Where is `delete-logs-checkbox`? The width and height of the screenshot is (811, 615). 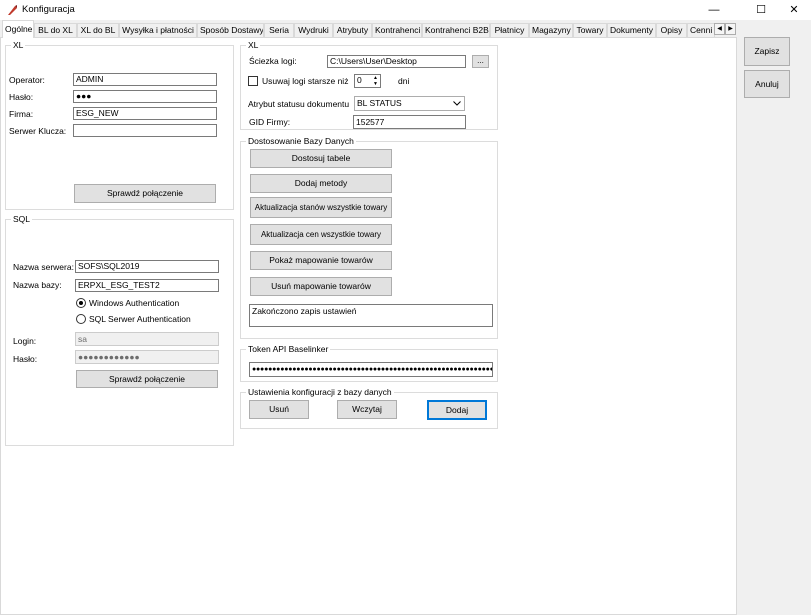
delete-logs-checkbox is located at coordinates (253, 81).